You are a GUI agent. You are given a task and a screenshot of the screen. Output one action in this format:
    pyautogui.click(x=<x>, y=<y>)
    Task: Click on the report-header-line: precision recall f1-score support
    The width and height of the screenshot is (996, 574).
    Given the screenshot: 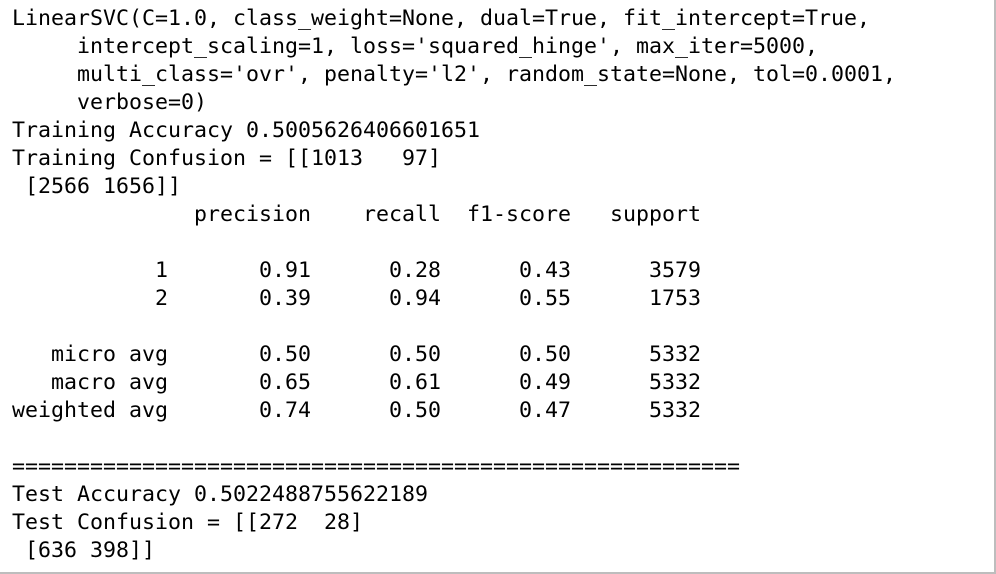 What is the action you would take?
    pyautogui.click(x=357, y=214)
    